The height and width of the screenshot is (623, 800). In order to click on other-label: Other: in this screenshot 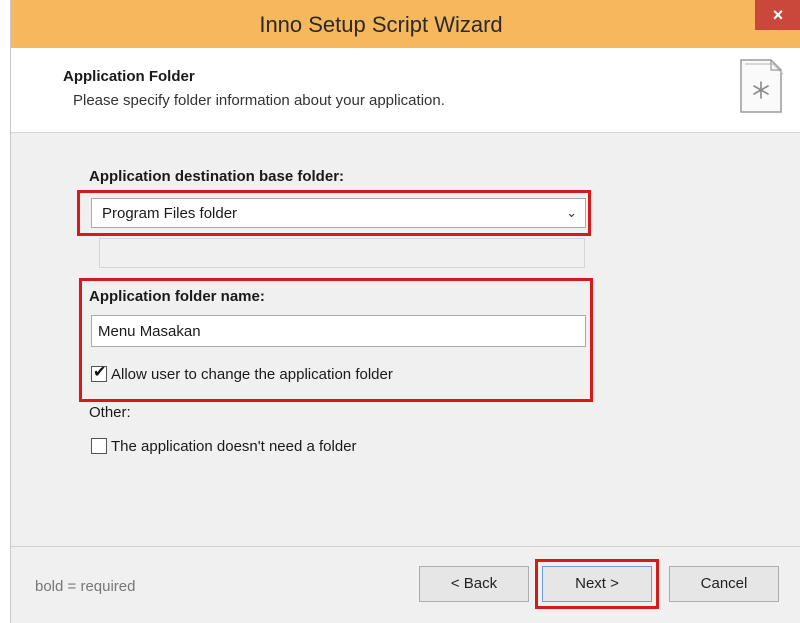, I will do `click(110, 412)`.